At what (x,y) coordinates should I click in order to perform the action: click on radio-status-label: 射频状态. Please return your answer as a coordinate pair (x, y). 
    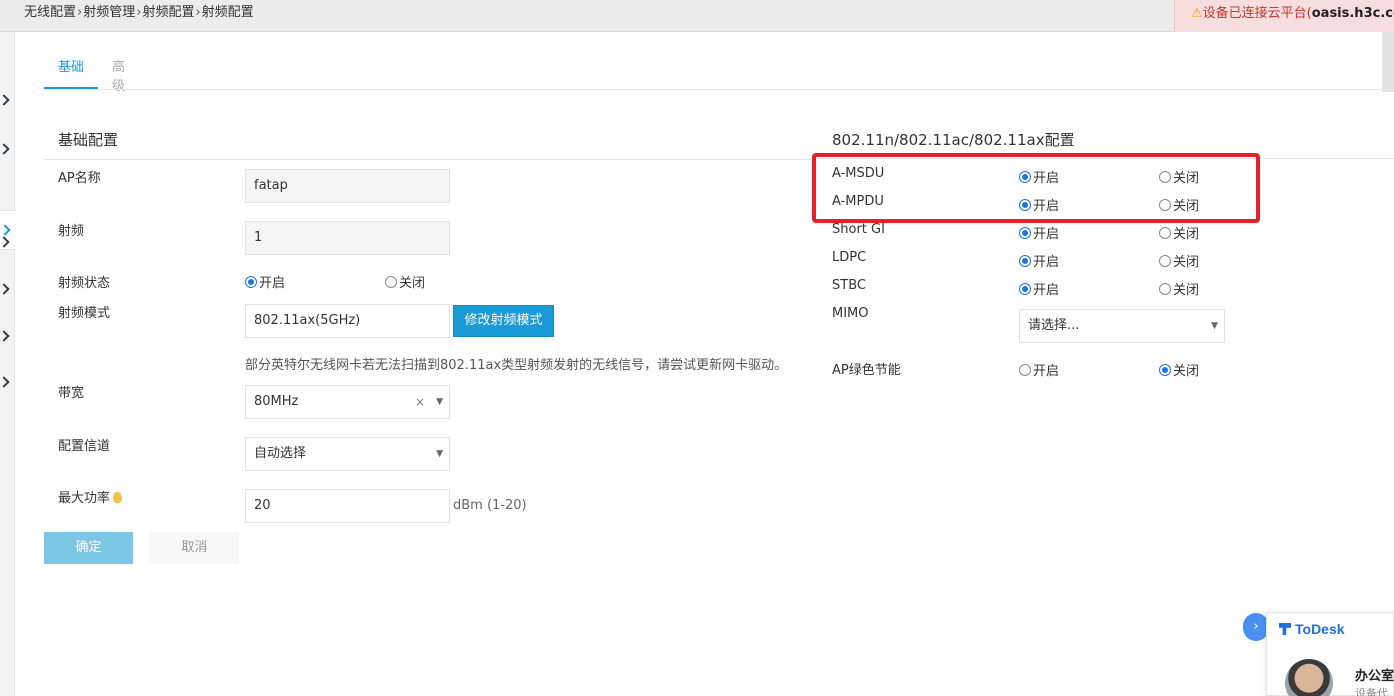
    Looking at the image, I should click on (84, 283).